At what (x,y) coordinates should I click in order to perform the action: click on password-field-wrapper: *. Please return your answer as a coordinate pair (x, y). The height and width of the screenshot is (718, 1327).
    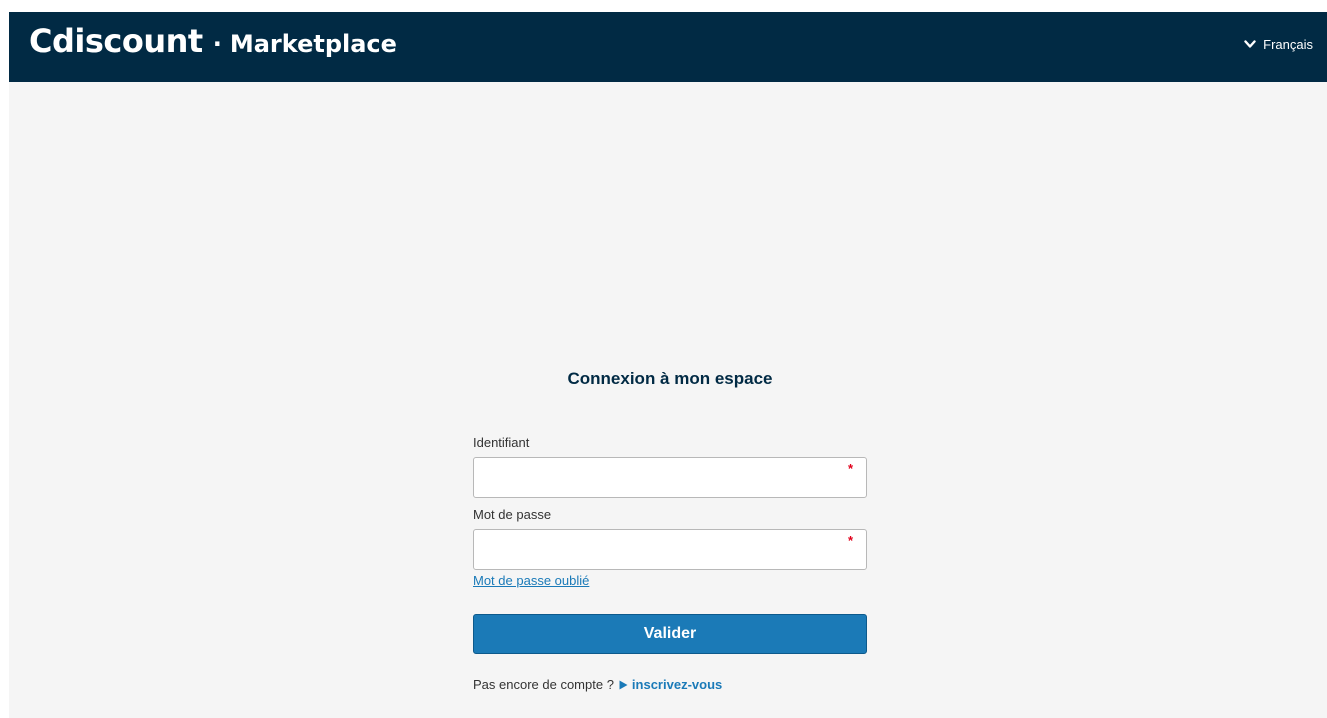
    Looking at the image, I should click on (670, 549).